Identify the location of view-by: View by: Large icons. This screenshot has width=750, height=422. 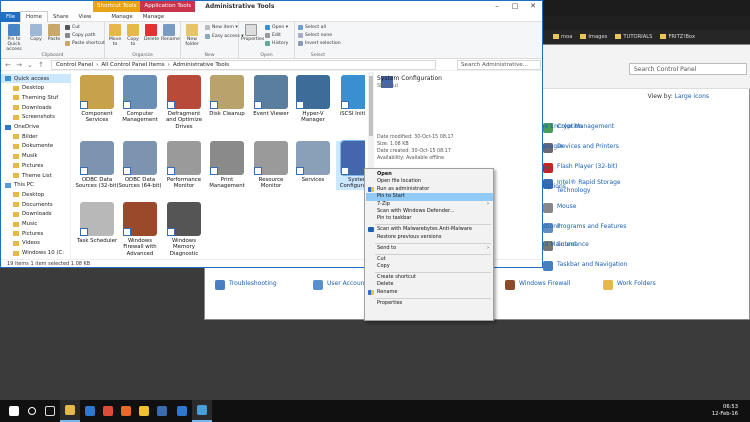
(678, 96).